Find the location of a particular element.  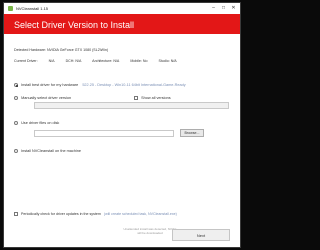

driver-path-input is located at coordinates (104, 133).